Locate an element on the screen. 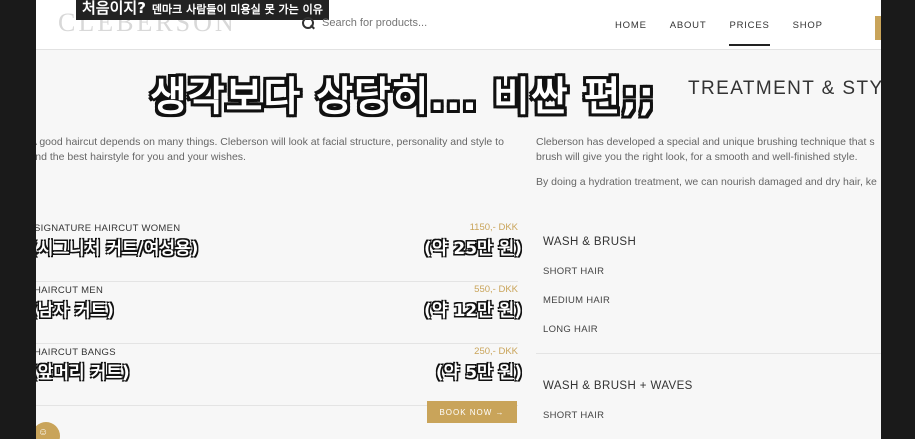 The width and height of the screenshot is (915, 439). korean-subtitle: (앞머리 커트) is located at coordinates (83, 373).